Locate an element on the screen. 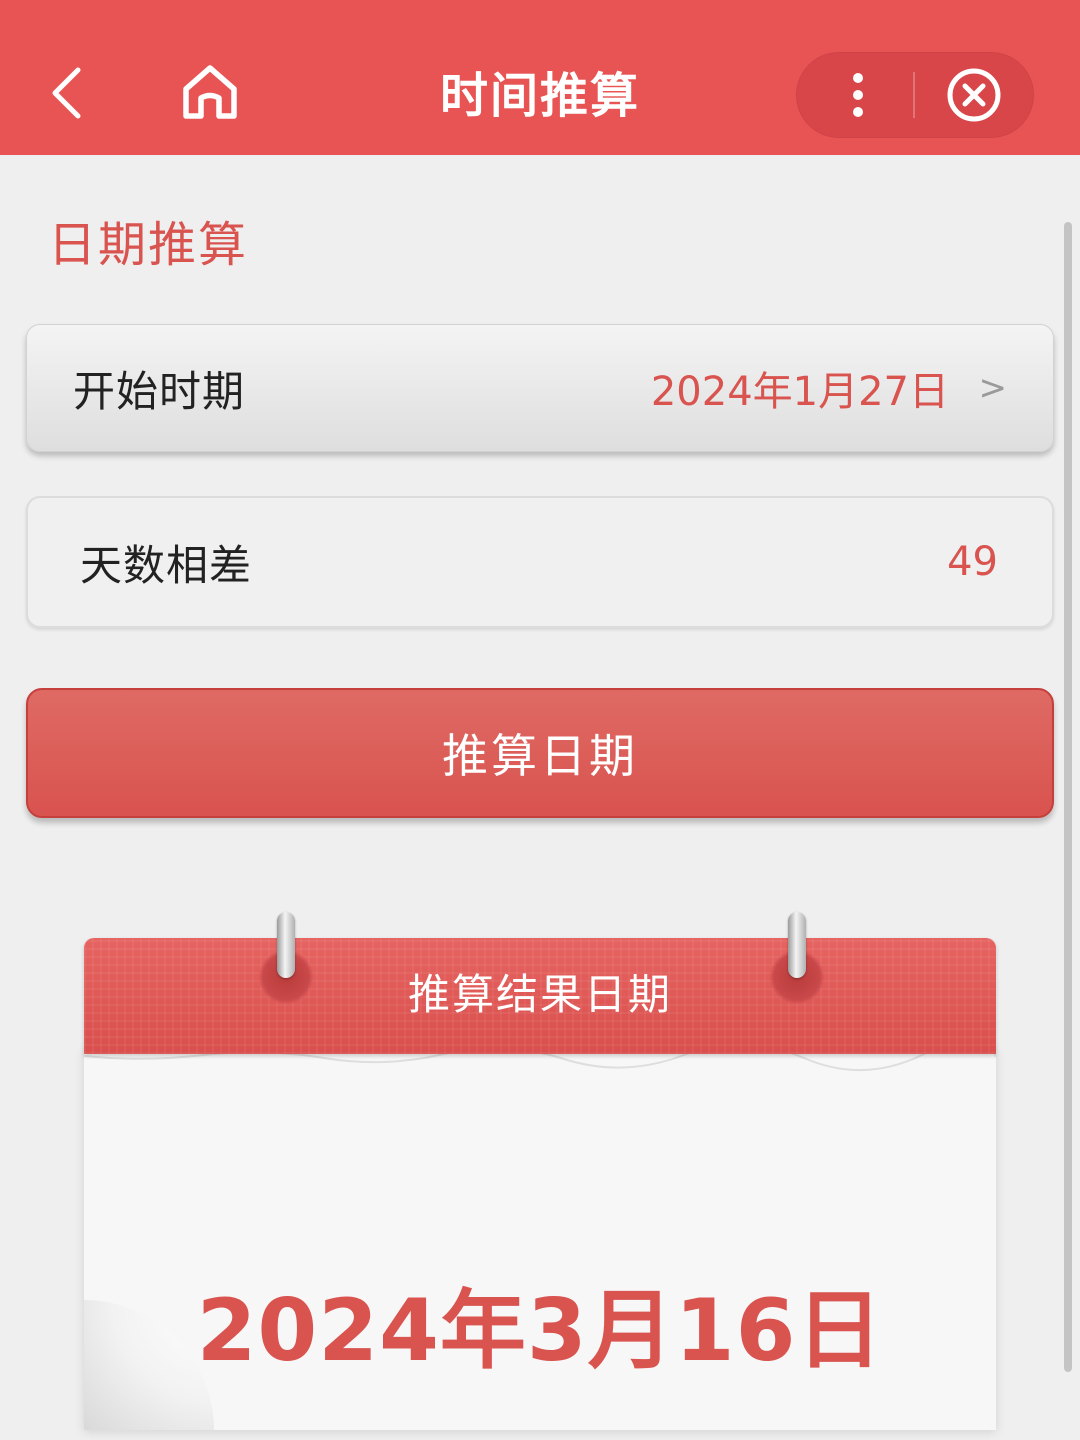 The image size is (1080, 1440). start-date-value: 2024年1月27日 is located at coordinates (799, 392).